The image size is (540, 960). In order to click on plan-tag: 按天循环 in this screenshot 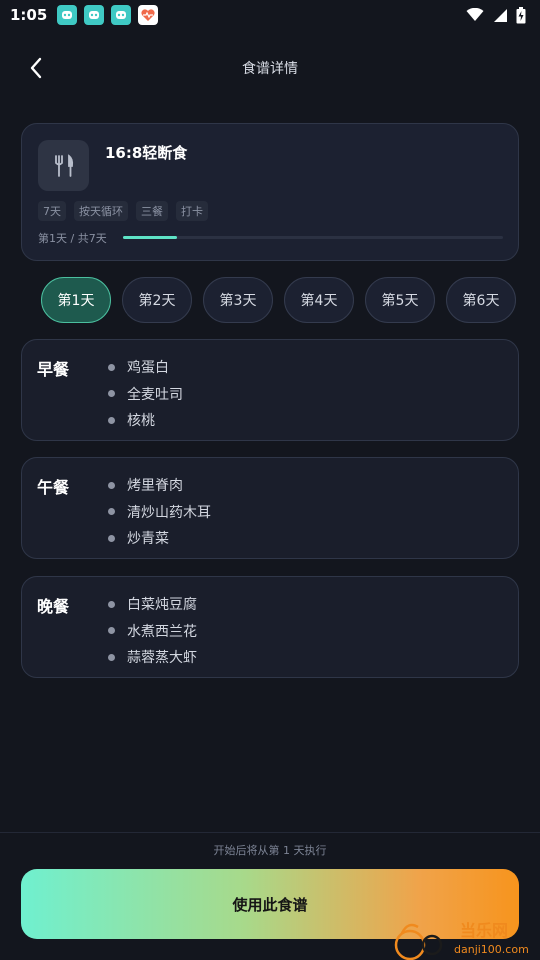, I will do `click(101, 211)`.